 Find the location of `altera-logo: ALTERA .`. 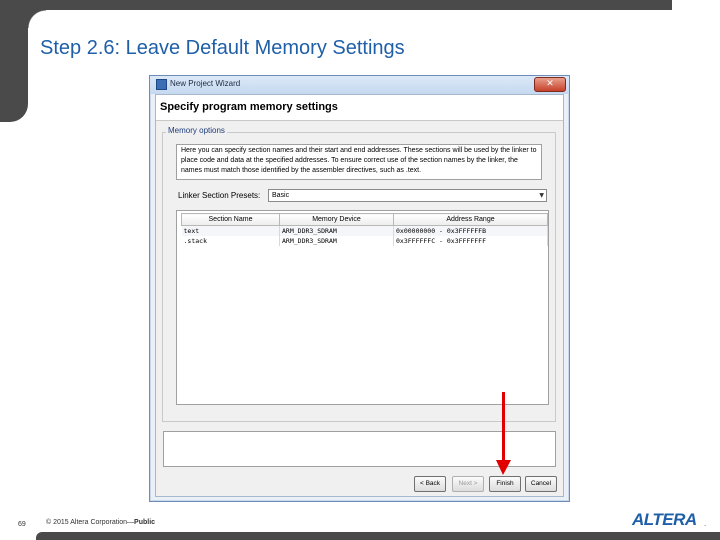

altera-logo: ALTERA . is located at coordinates (669, 519).